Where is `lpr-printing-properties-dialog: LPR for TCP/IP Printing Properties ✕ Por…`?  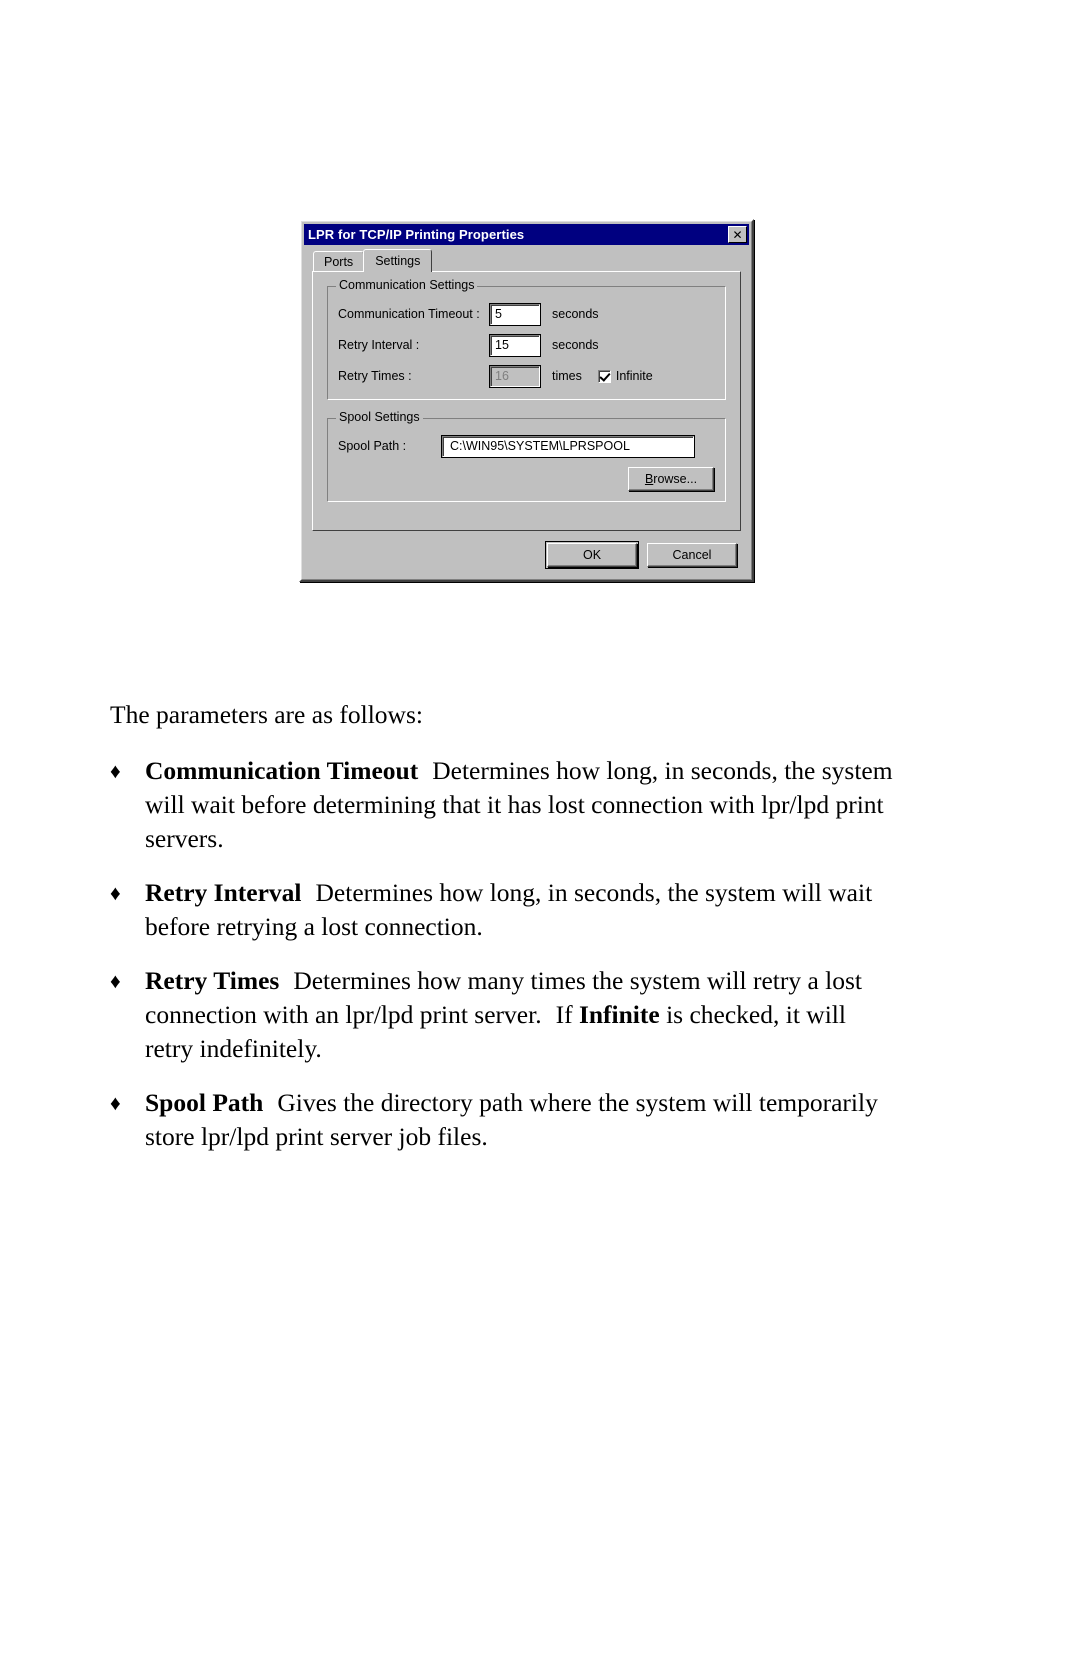
lpr-printing-properties-dialog: LPR for TCP/IP Printing Properties ✕ Por… is located at coordinates (526, 400).